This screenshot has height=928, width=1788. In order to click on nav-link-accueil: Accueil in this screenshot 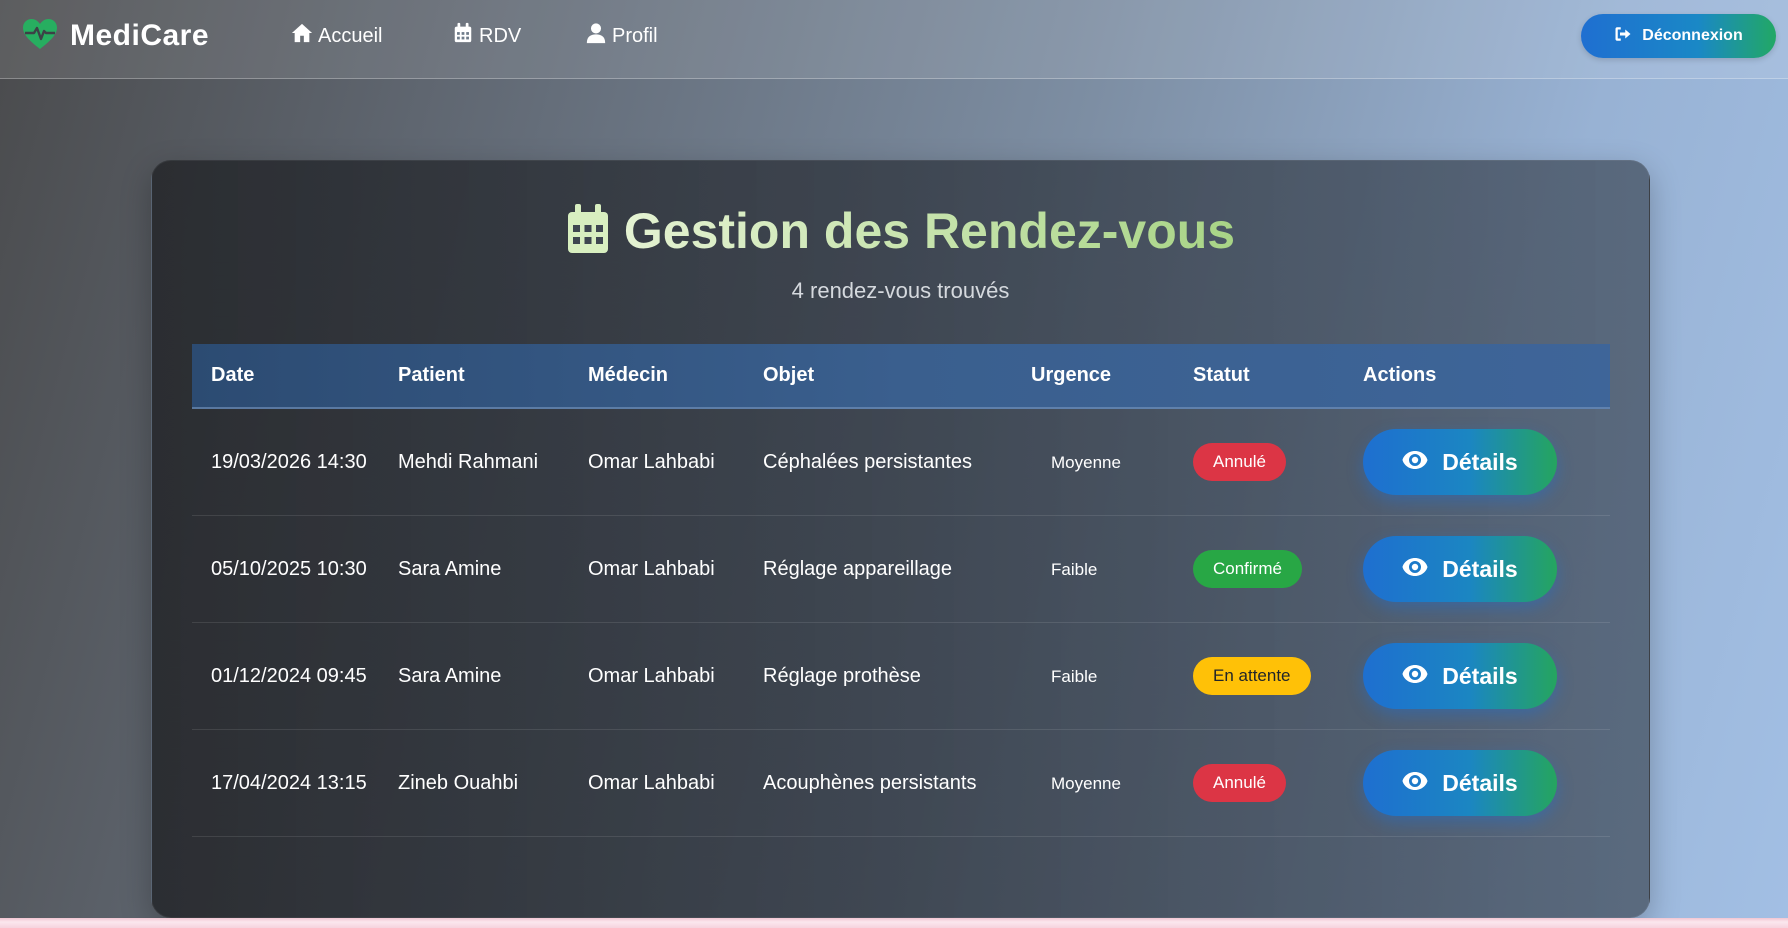, I will do `click(336, 36)`.